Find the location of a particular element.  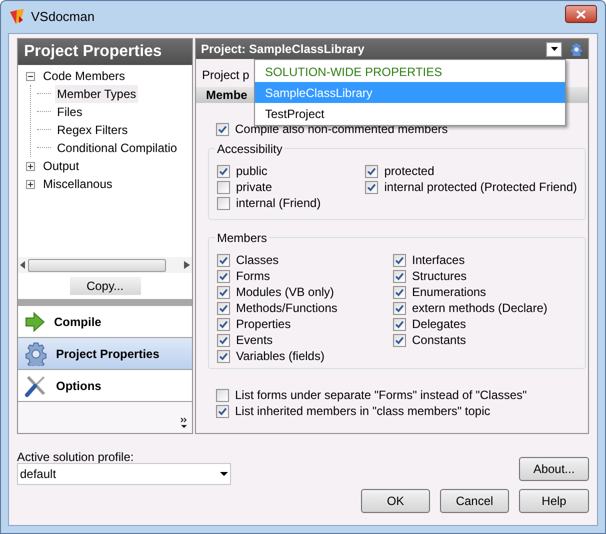

checkbox-label: Compile also non-commented members is located at coordinates (341, 129).